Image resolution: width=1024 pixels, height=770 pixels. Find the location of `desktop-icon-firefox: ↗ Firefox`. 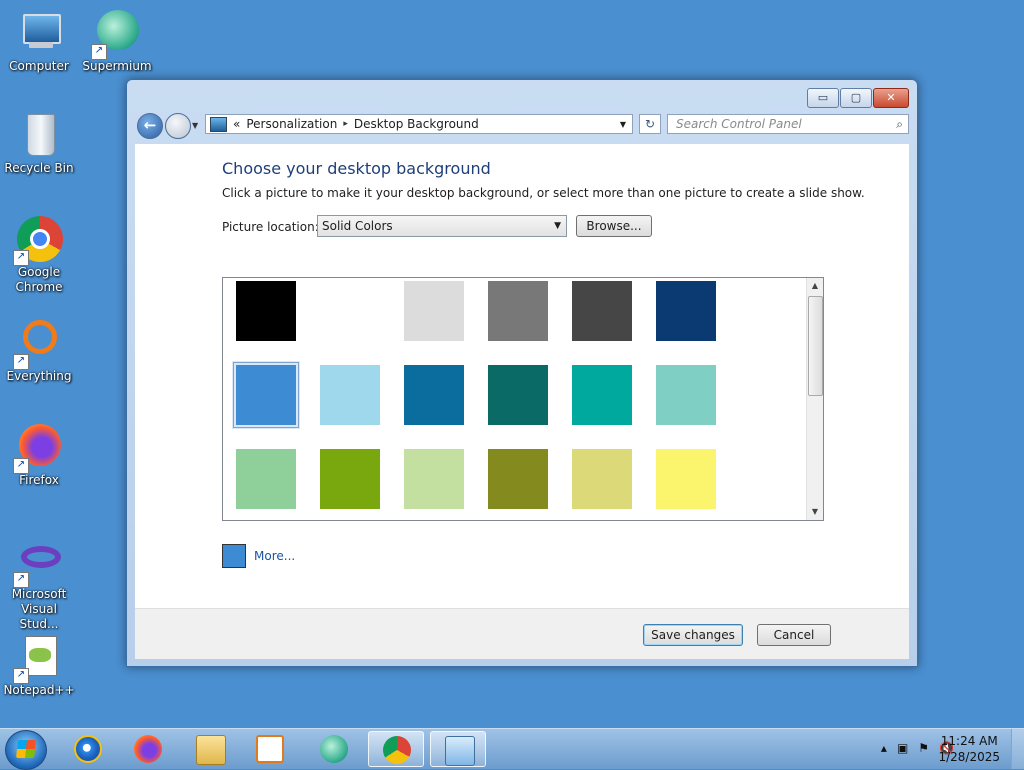

desktop-icon-firefox: ↗ Firefox is located at coordinates (39, 455).